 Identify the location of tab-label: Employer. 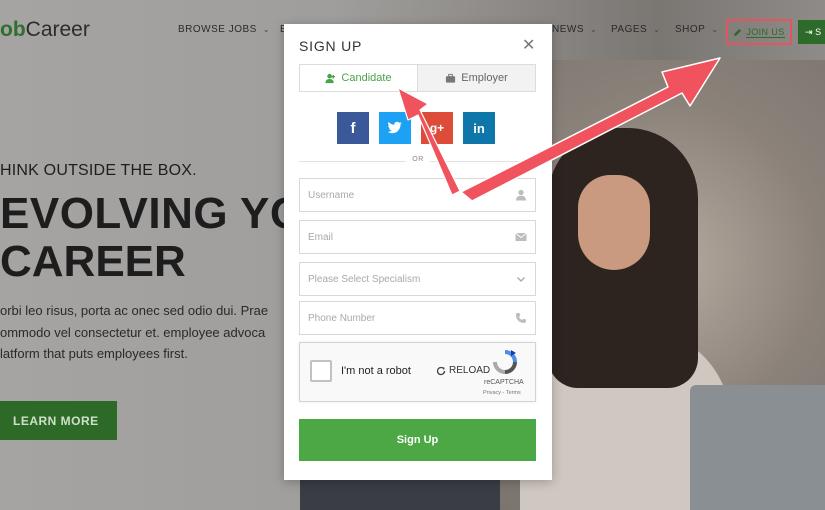
(484, 78).